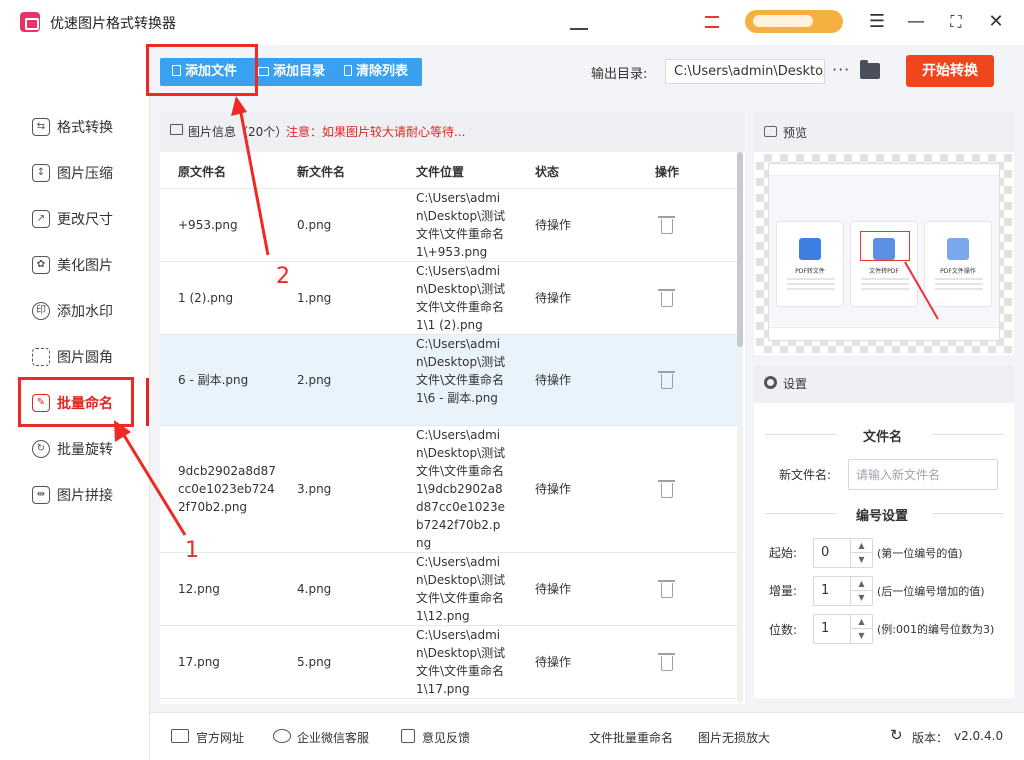 This screenshot has height=760, width=1024. Describe the element at coordinates (192, 550) in the screenshot. I see `callout-number-1: 1` at that location.